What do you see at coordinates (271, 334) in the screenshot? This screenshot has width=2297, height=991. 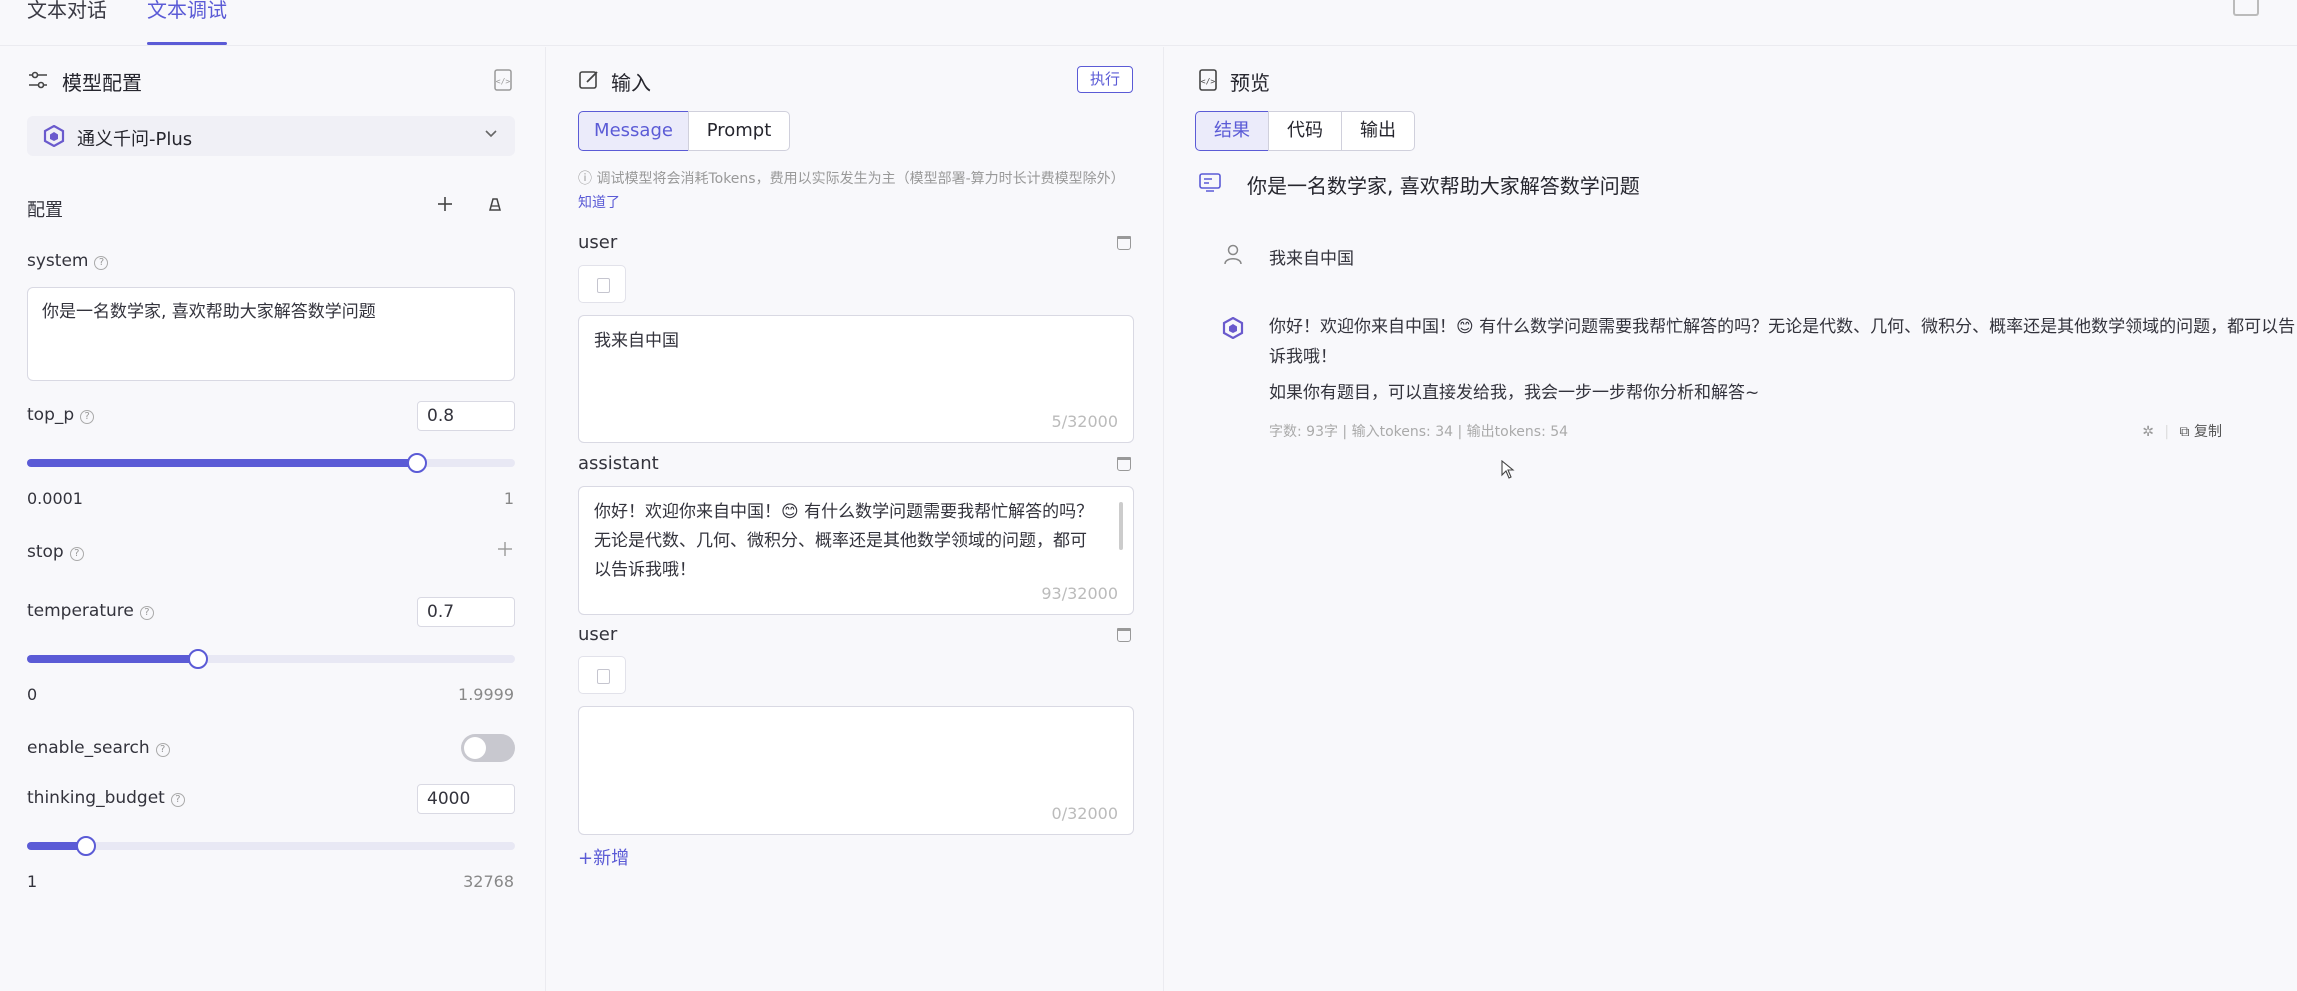 I see `system-prompt-field: 你是一名数学家, 喜欢帮助大家解答数学问题` at bounding box center [271, 334].